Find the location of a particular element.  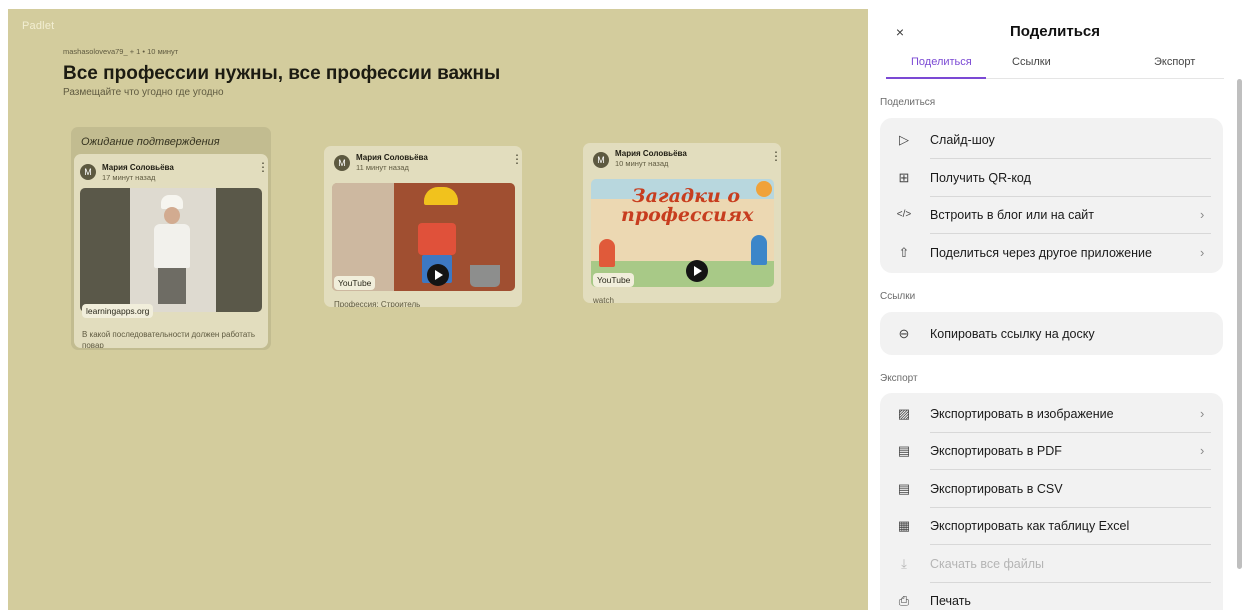

export-image-option: ▨ Экспортировать в изображение › is located at coordinates (1051, 414).